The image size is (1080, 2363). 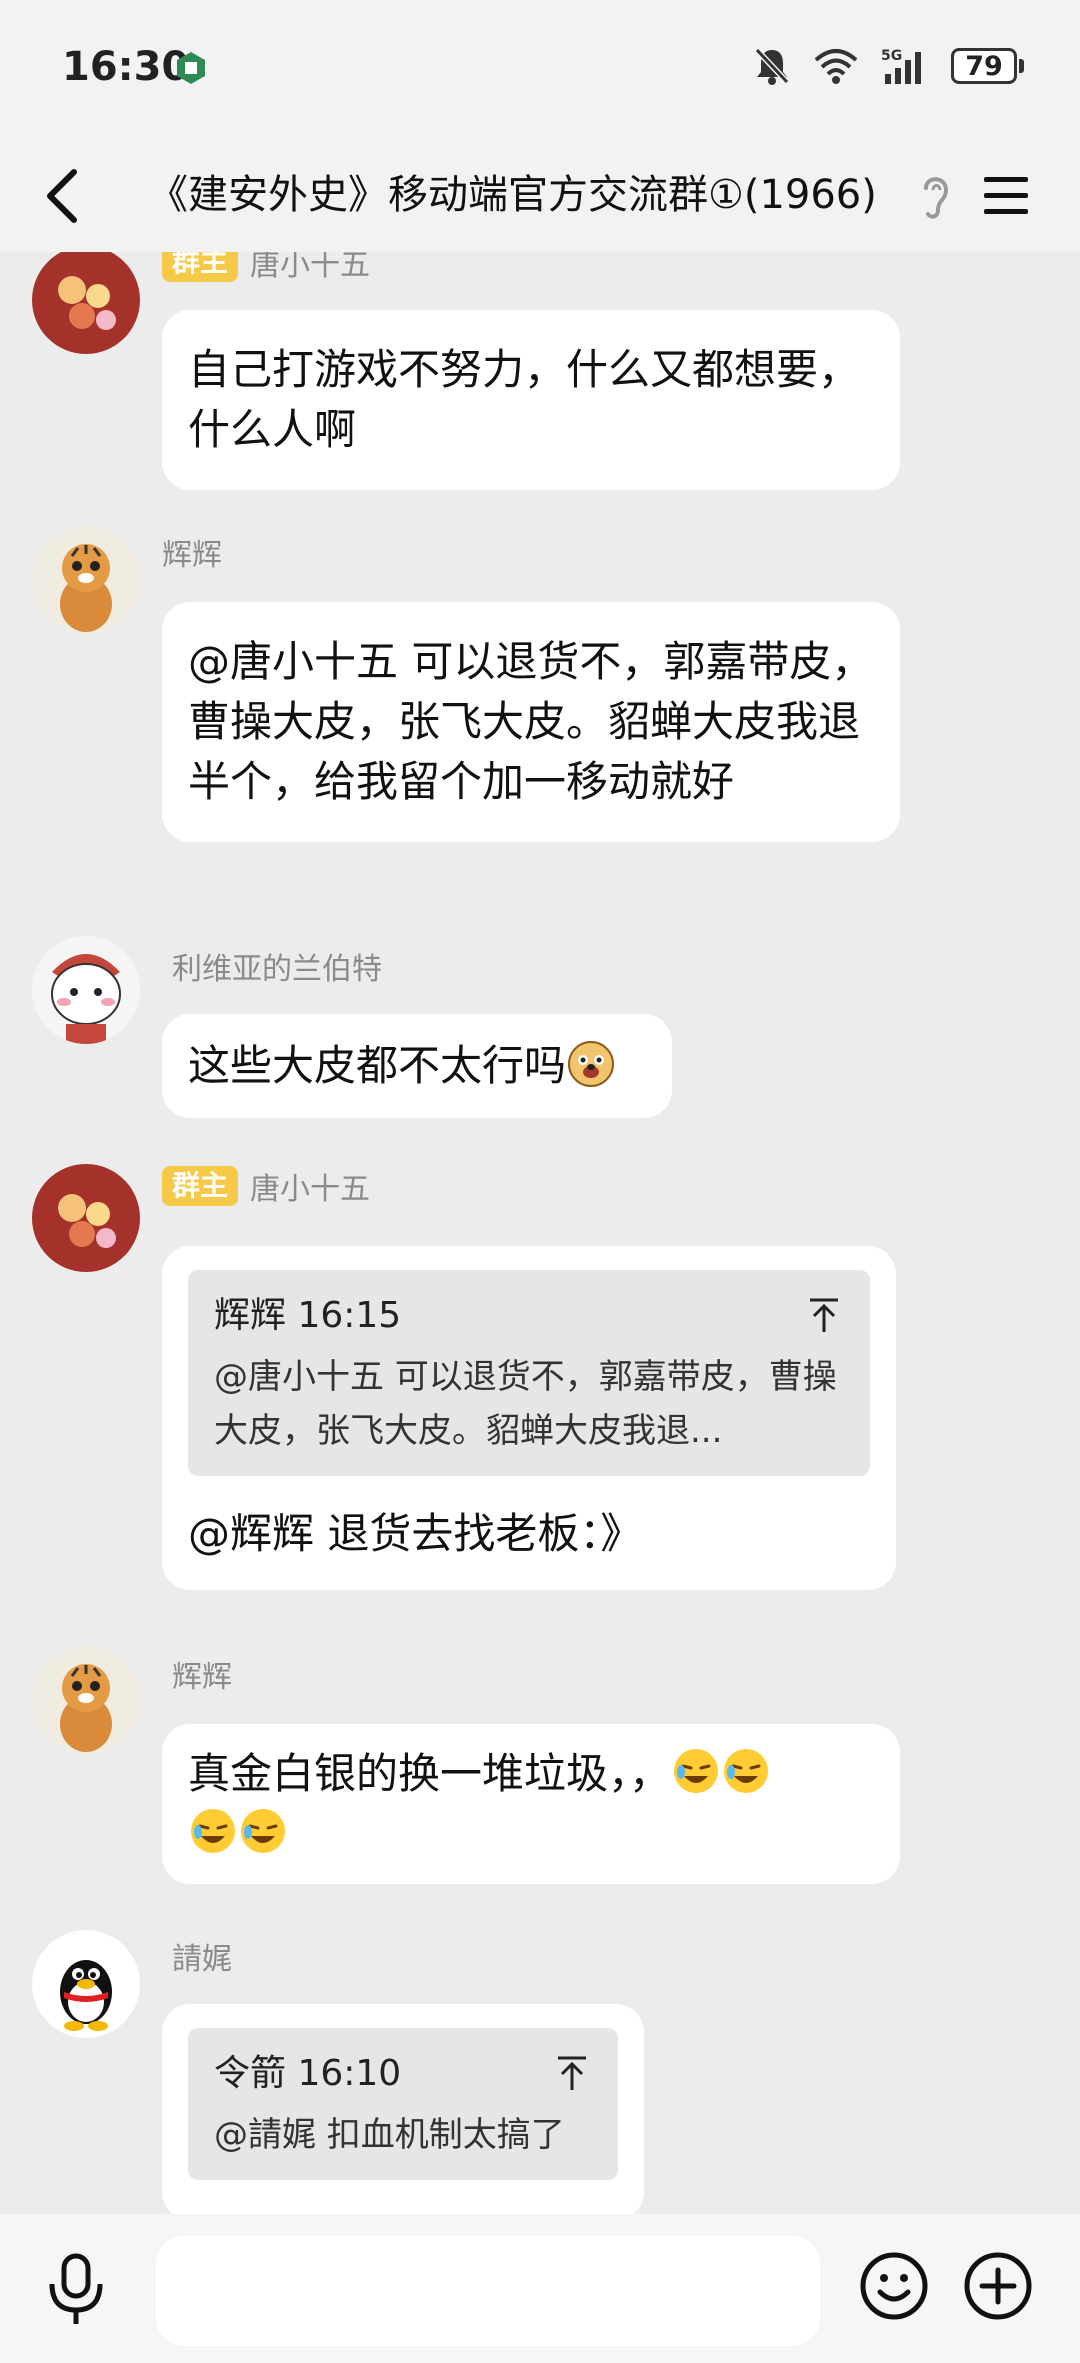 I want to click on smiley-icon, so click(x=894, y=2286).